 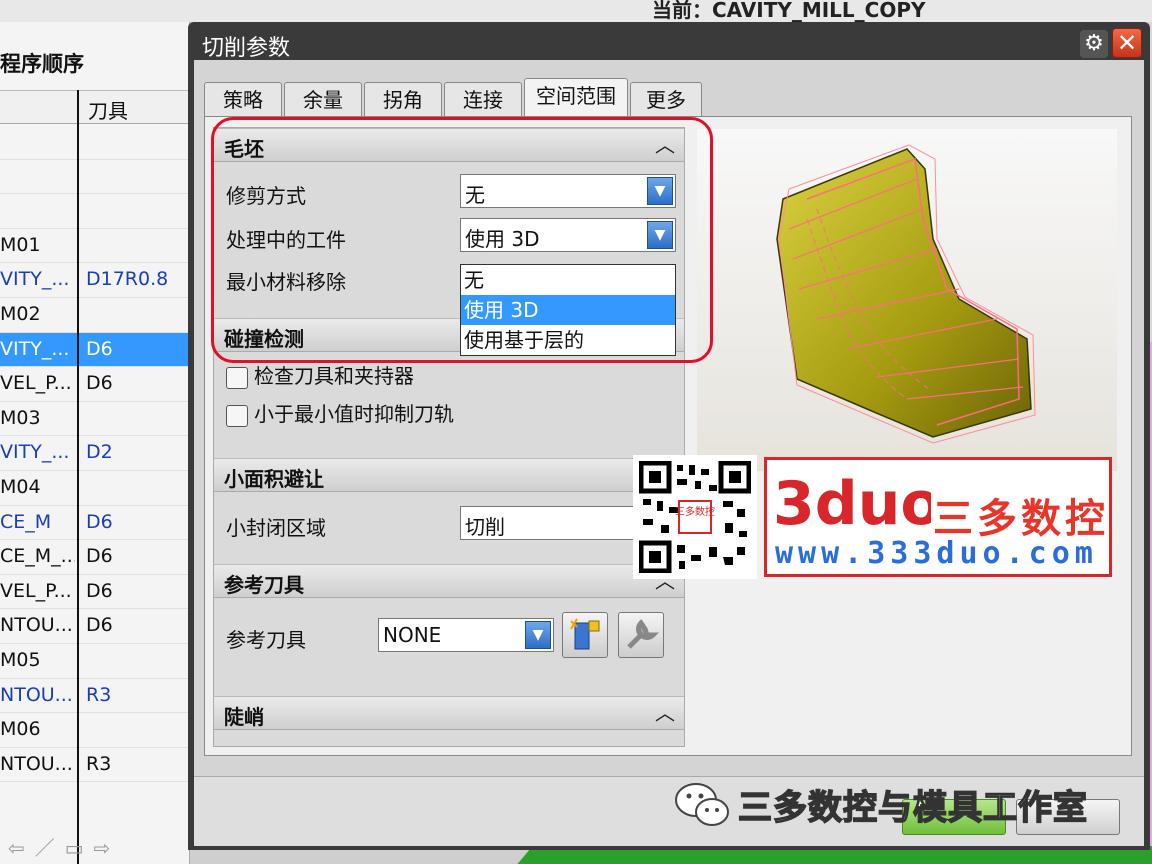 What do you see at coordinates (323, 99) in the screenshot?
I see `tab-stock: 余量` at bounding box center [323, 99].